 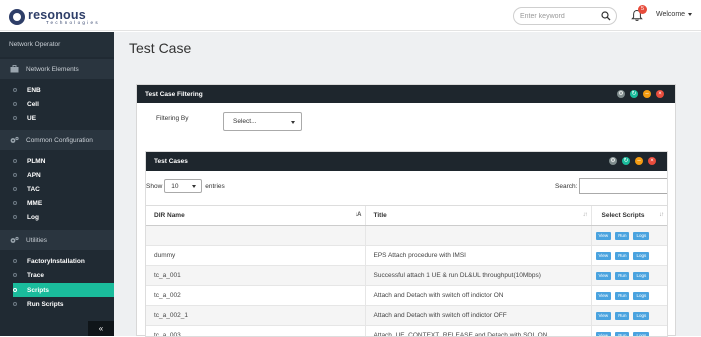 I want to click on sidebar-item-mme: MME, so click(x=57, y=203).